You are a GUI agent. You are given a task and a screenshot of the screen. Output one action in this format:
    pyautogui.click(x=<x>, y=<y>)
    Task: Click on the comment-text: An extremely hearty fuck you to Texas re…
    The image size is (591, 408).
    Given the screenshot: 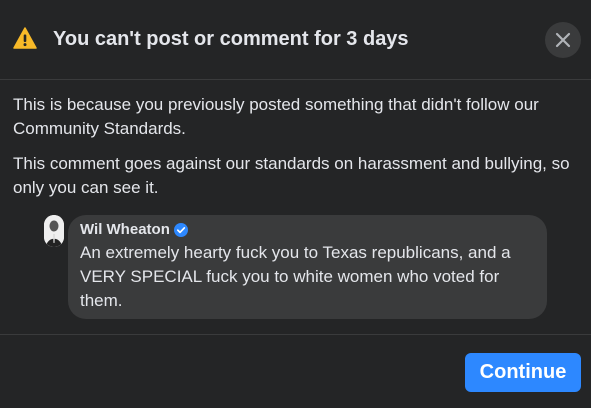 What is the action you would take?
    pyautogui.click(x=295, y=276)
    